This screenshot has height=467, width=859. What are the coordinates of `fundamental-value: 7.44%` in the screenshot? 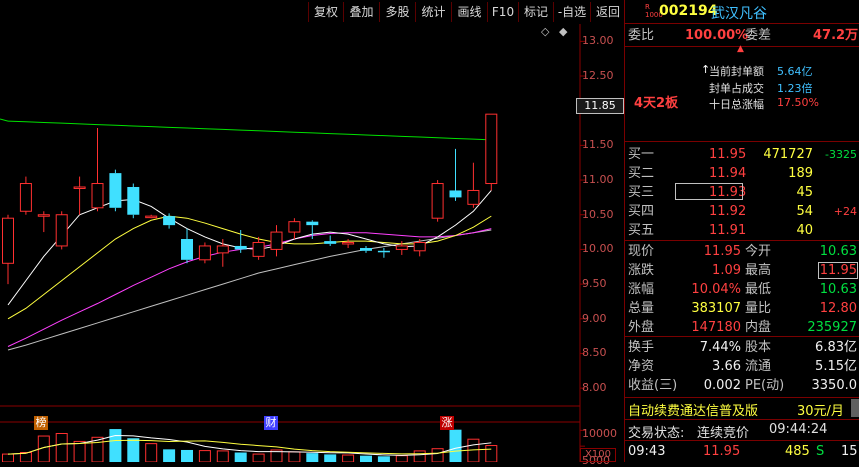 It's located at (720, 347).